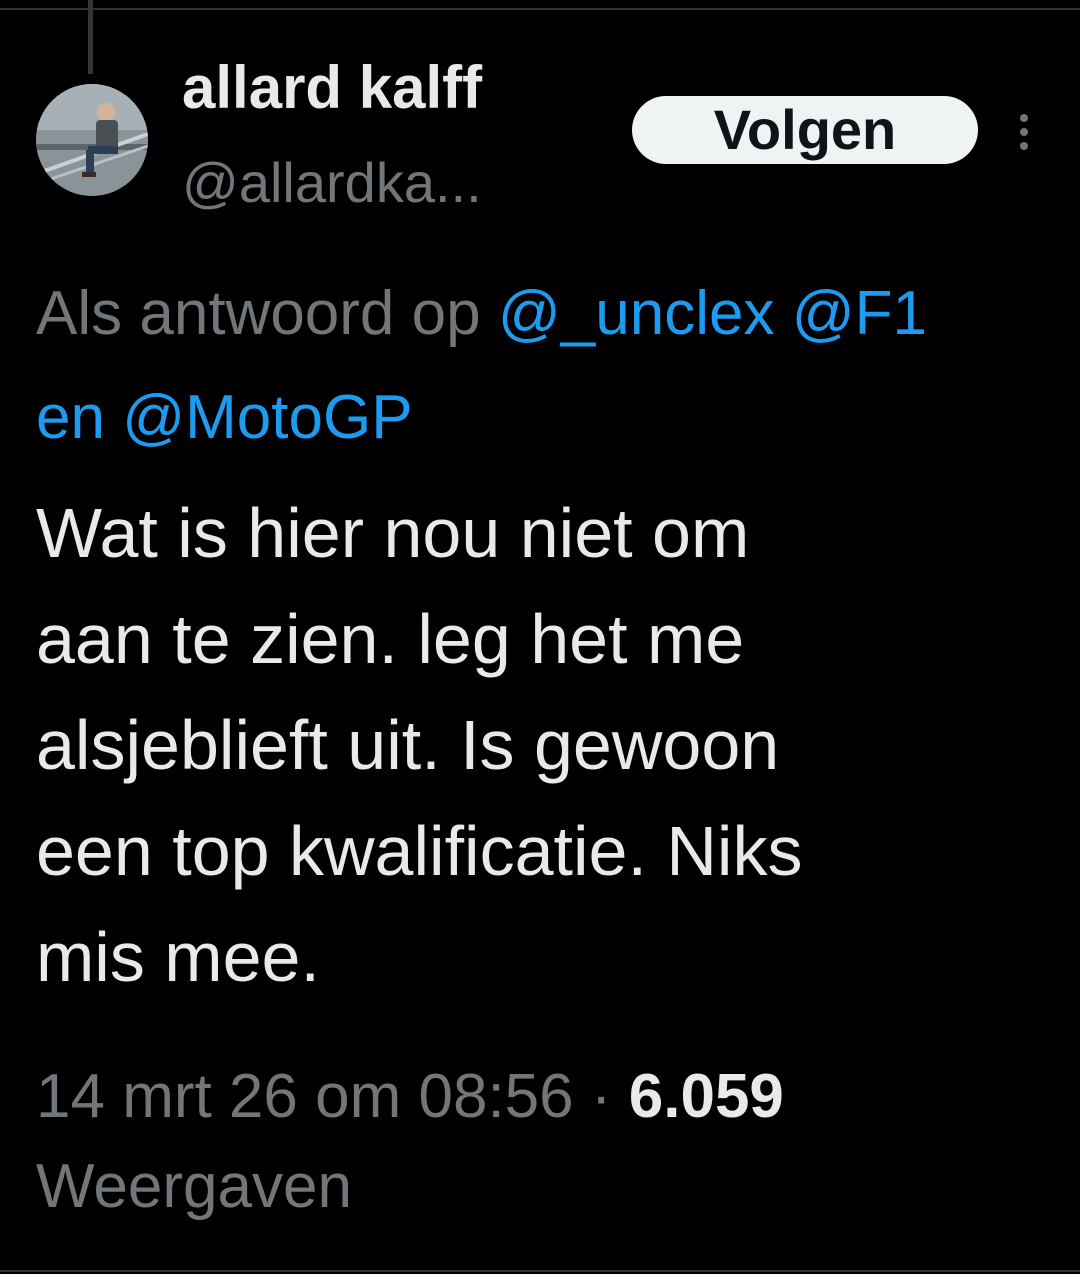 The height and width of the screenshot is (1274, 1080). What do you see at coordinates (393, 533) in the screenshot?
I see `tweet-line: Wat is hier nou niet om` at bounding box center [393, 533].